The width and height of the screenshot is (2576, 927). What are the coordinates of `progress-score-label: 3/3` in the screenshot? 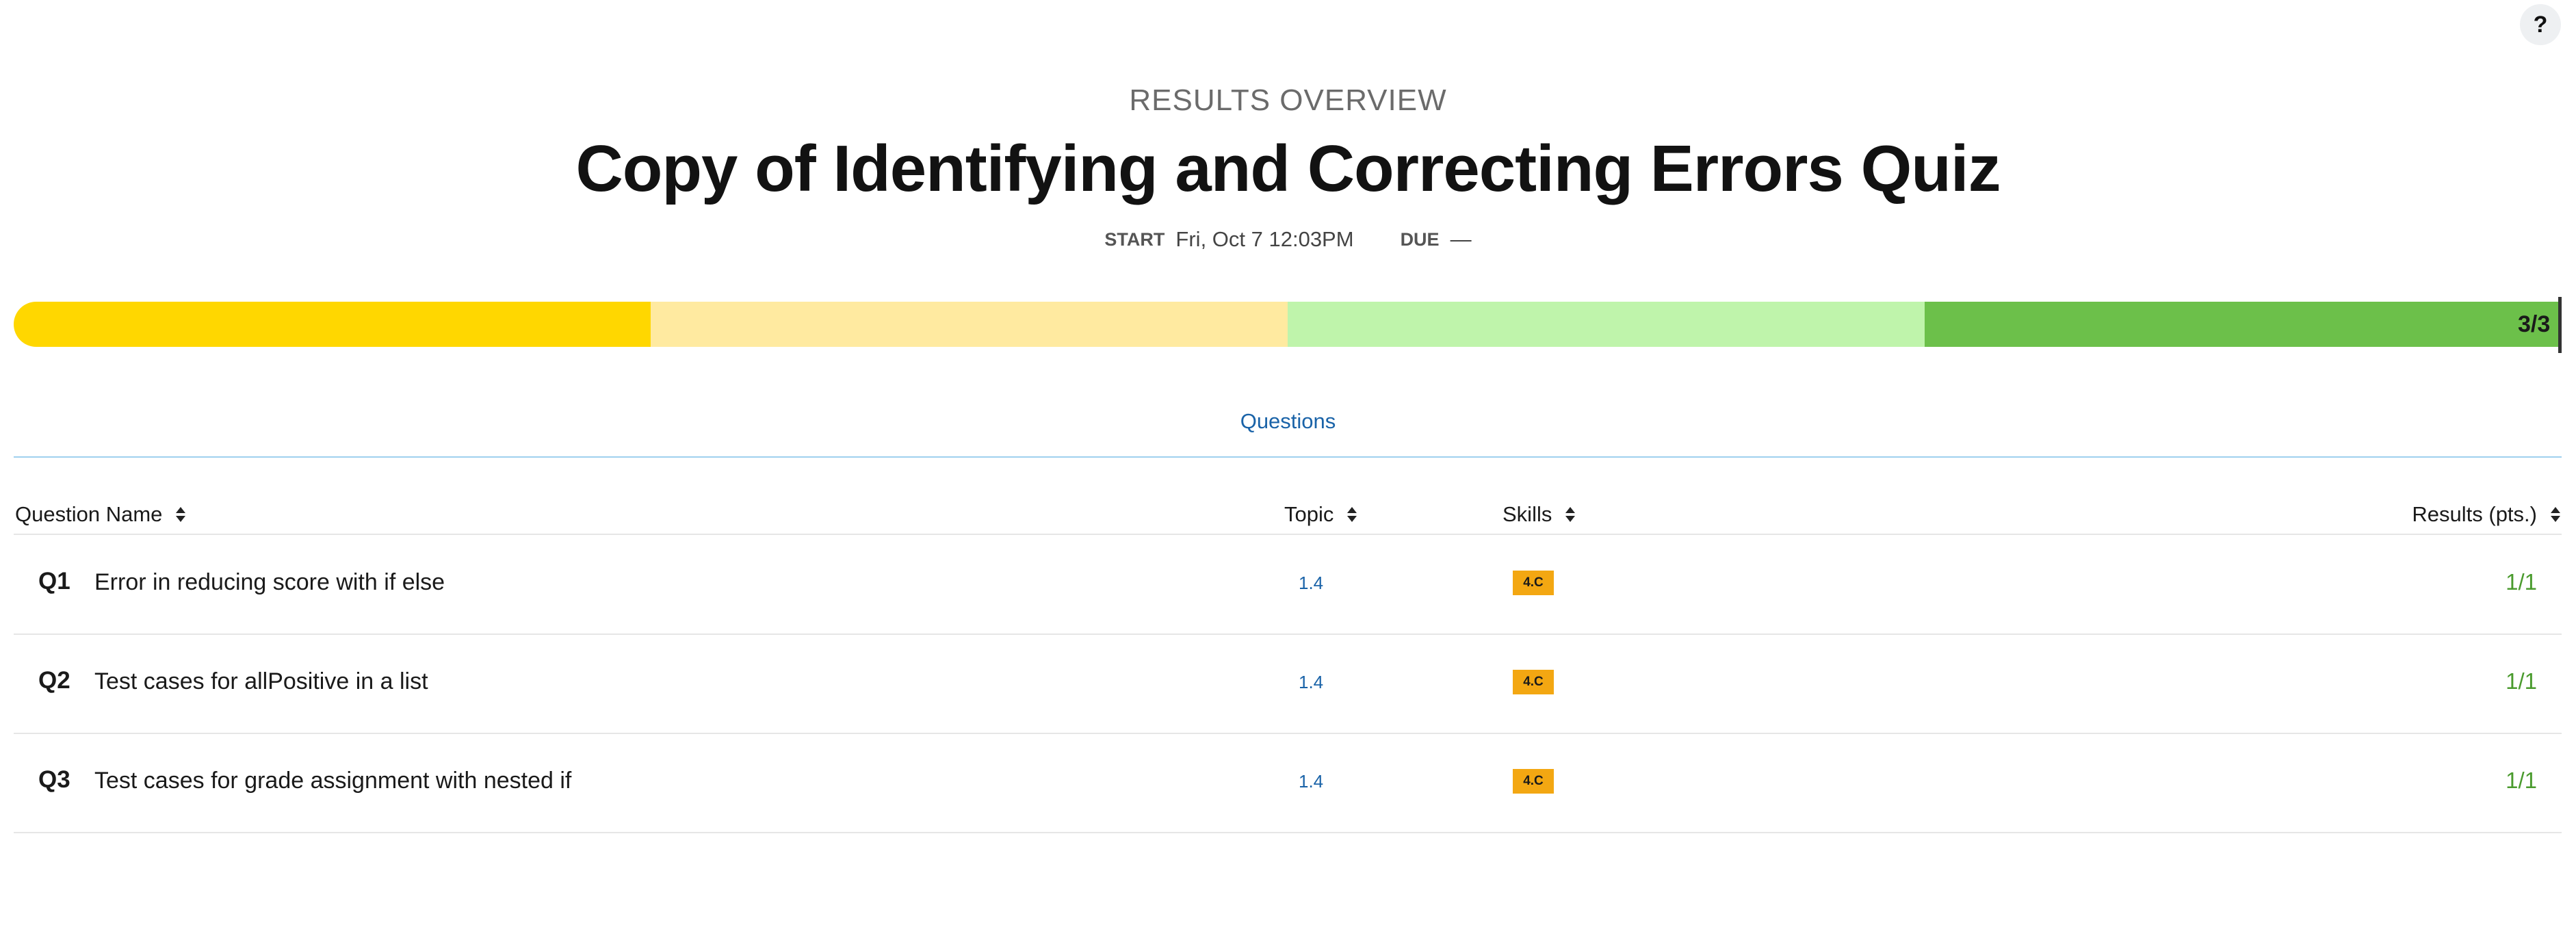 It's located at (2534, 324).